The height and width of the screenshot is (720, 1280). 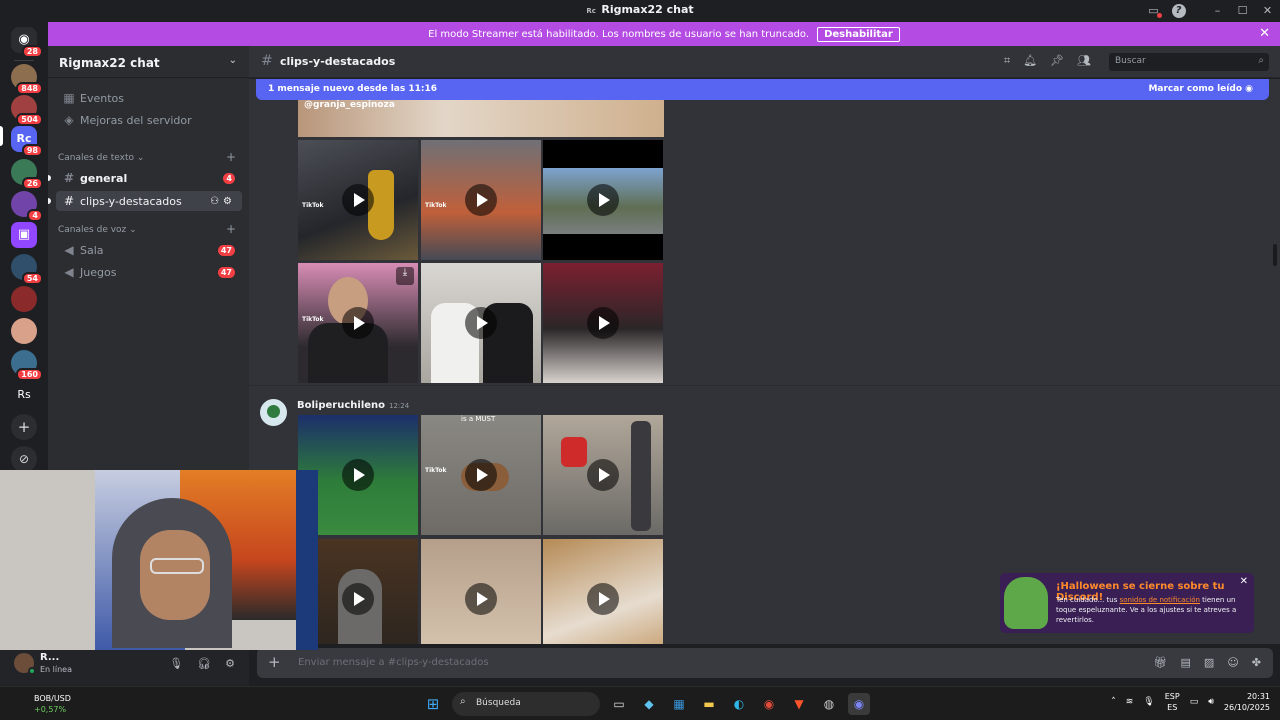 I want to click on video-attachment: is a MUST TikTok, so click(x=481, y=475).